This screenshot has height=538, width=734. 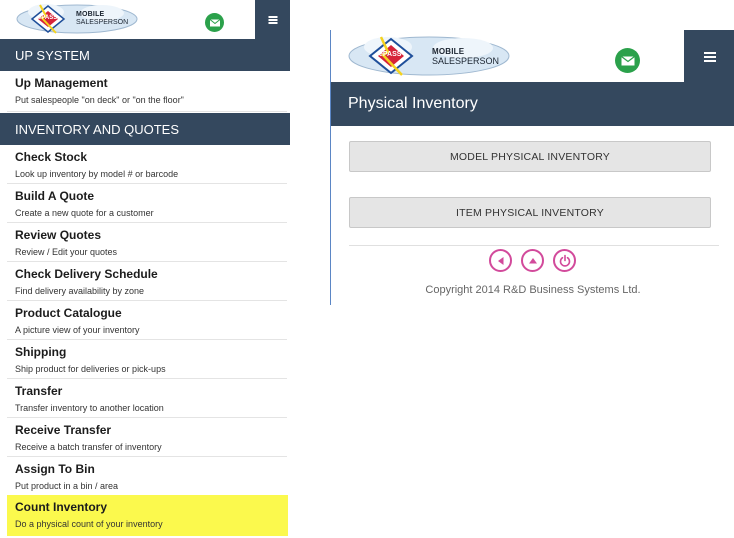 I want to click on menu-item-desc: Create a new quote for a customer, so click(x=84, y=213).